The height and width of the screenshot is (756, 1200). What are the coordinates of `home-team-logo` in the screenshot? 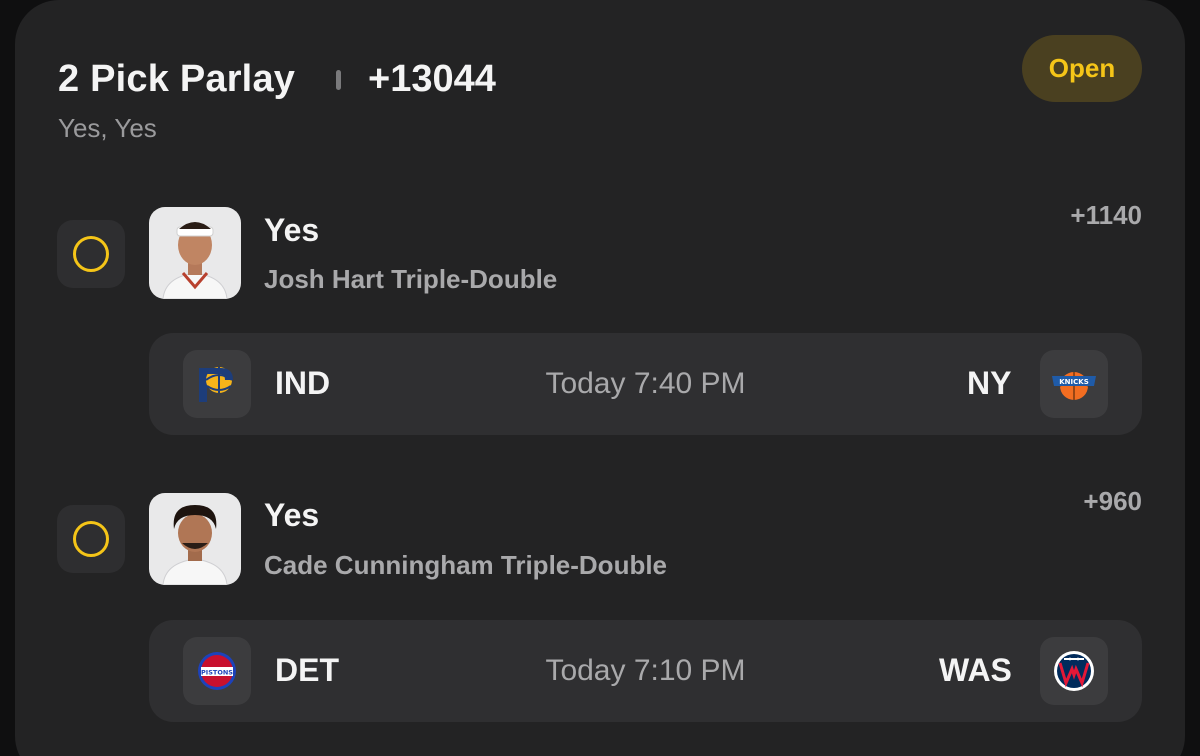 It's located at (1074, 671).